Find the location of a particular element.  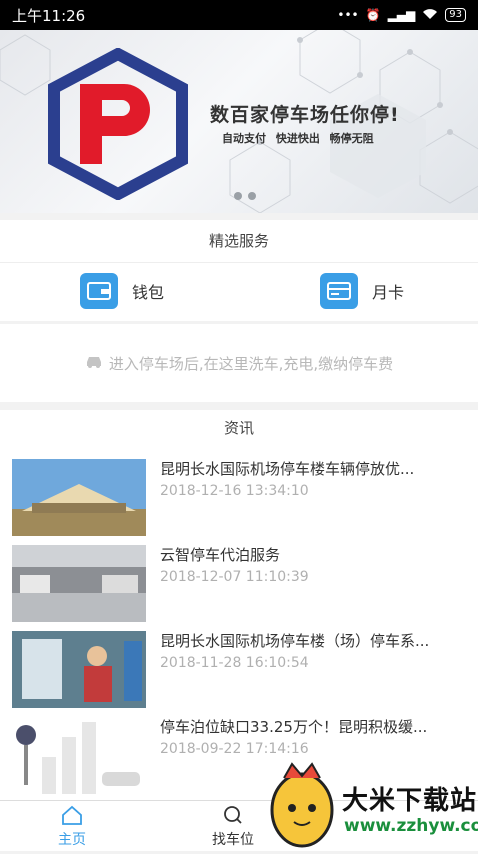

featured-section-title: 精选服务 is located at coordinates (239, 241).